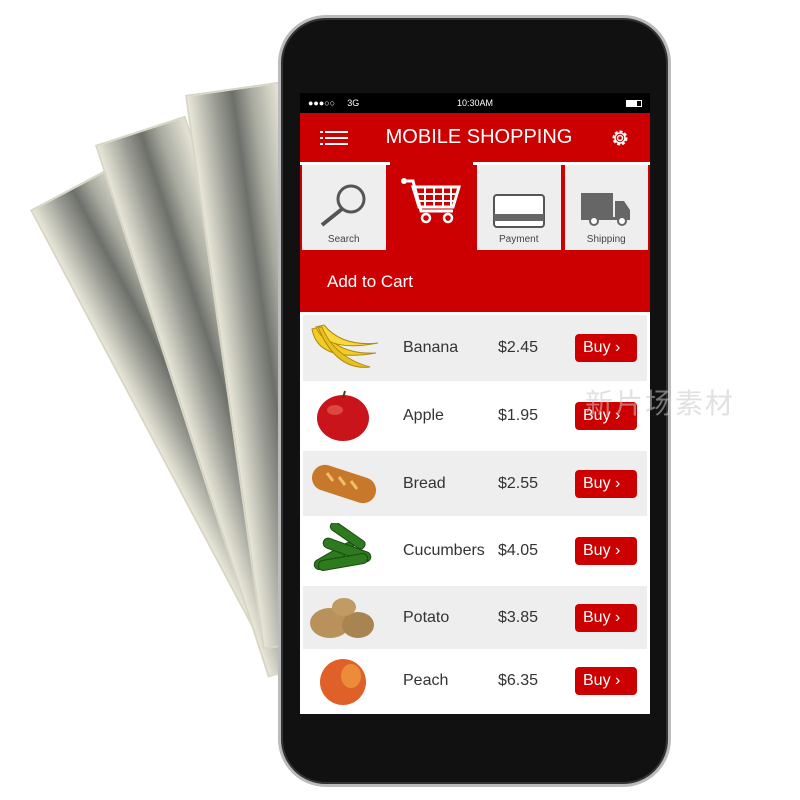  What do you see at coordinates (475, 483) in the screenshot?
I see `product-row: Bread $2.55 Buy ›` at bounding box center [475, 483].